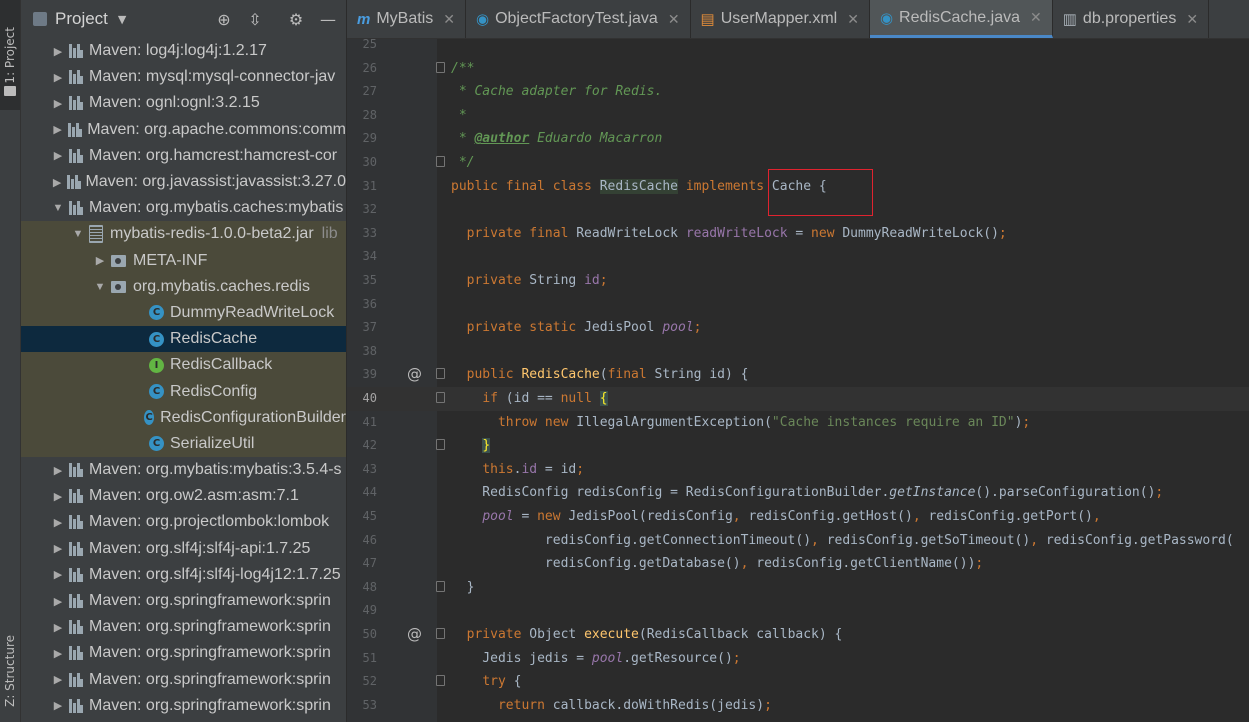 The height and width of the screenshot is (722, 1249). What do you see at coordinates (183, 417) in the screenshot?
I see `tree-item: C RedisConfigurationBuilder` at bounding box center [183, 417].